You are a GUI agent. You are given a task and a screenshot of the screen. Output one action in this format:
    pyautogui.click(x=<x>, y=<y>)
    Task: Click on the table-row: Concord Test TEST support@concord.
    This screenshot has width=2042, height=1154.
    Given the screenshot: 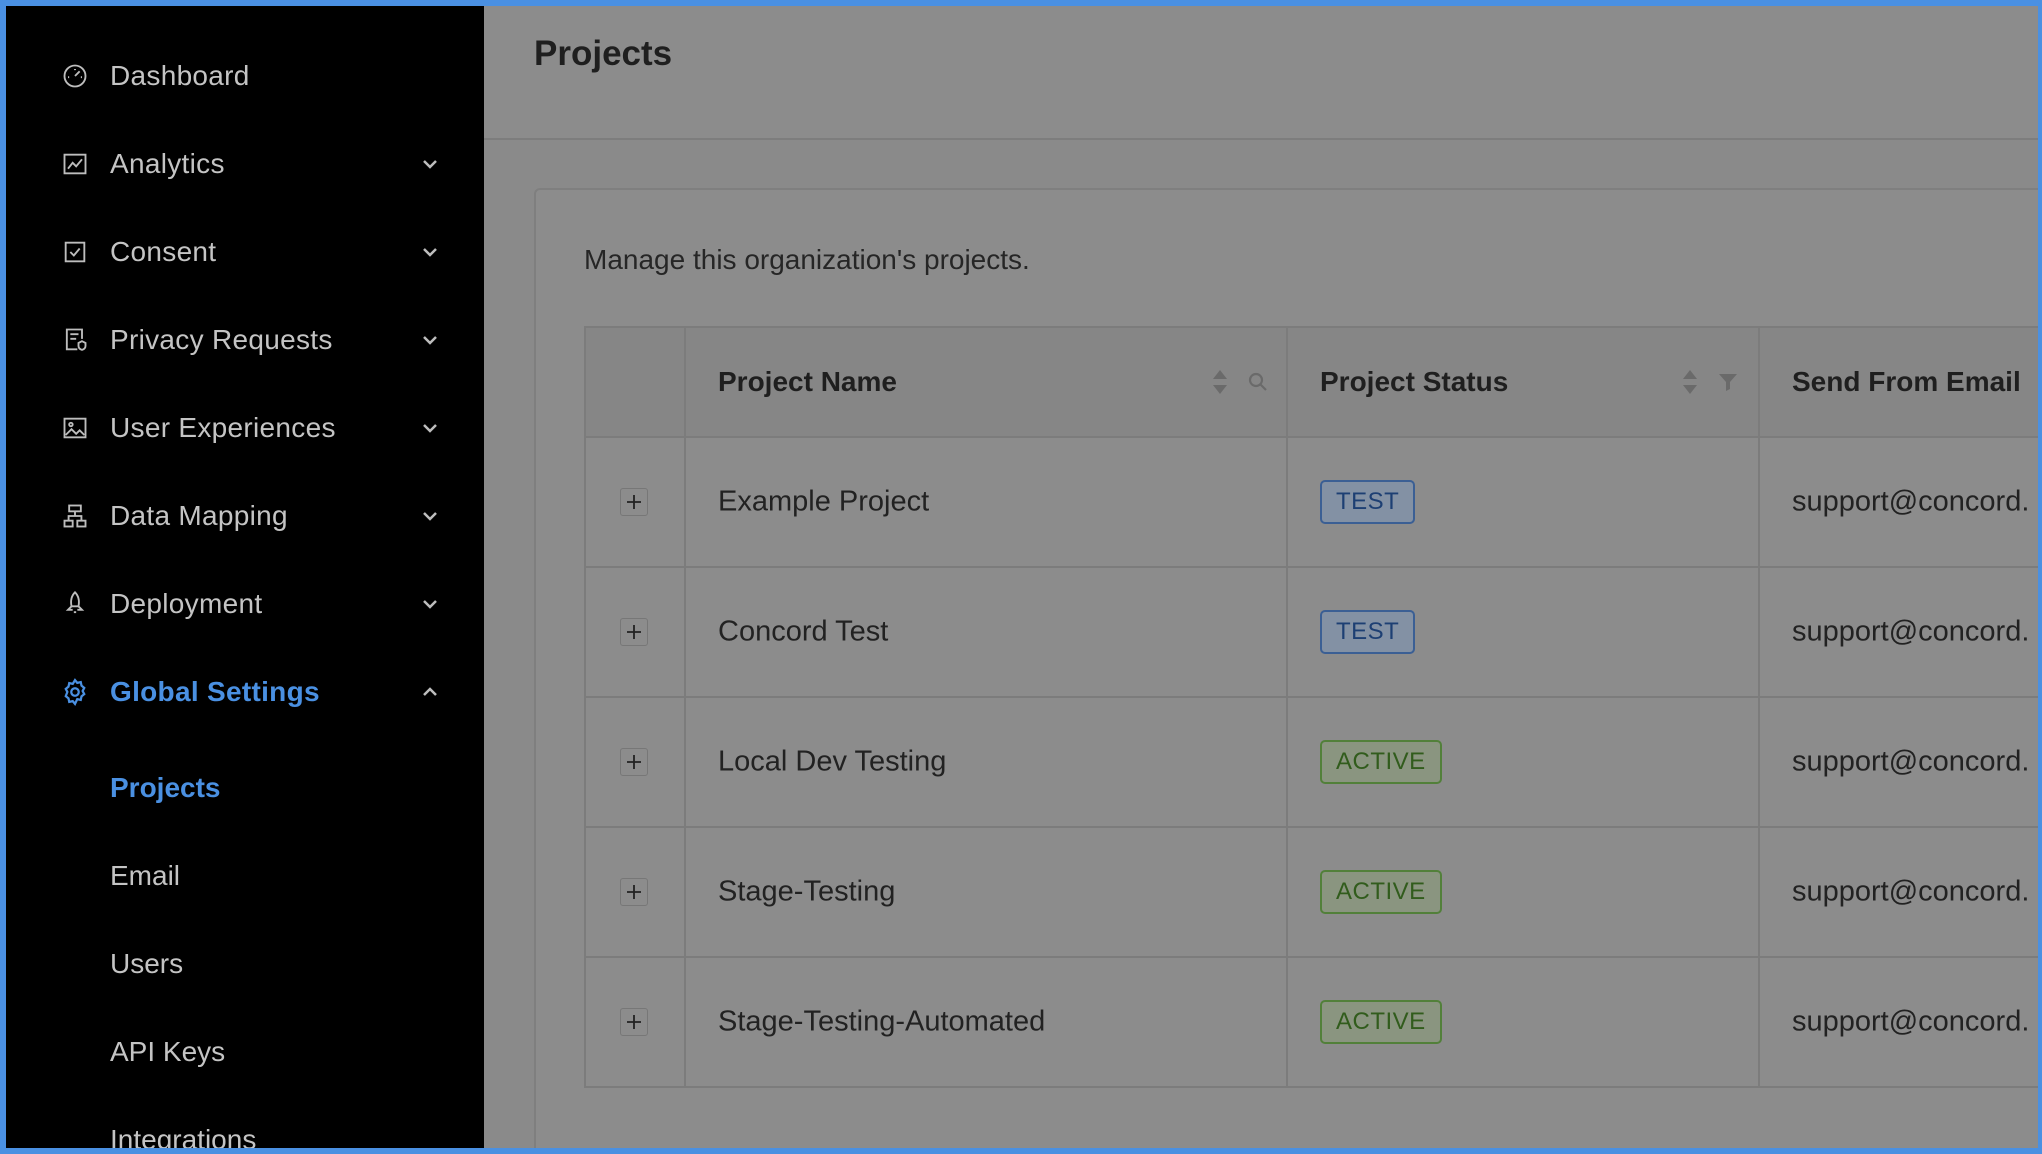 What is the action you would take?
    pyautogui.click(x=1312, y=633)
    